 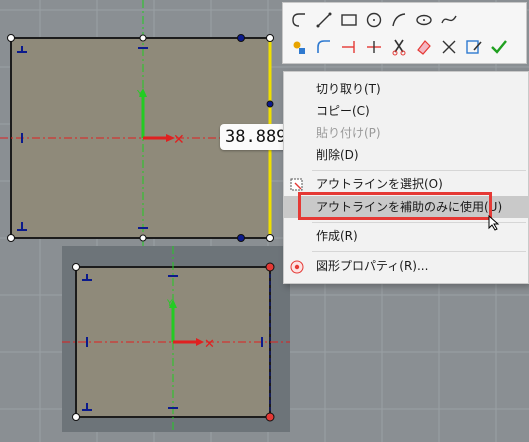 I want to click on menu-item-select-outline: アウトラインを選択(O), so click(x=406, y=184).